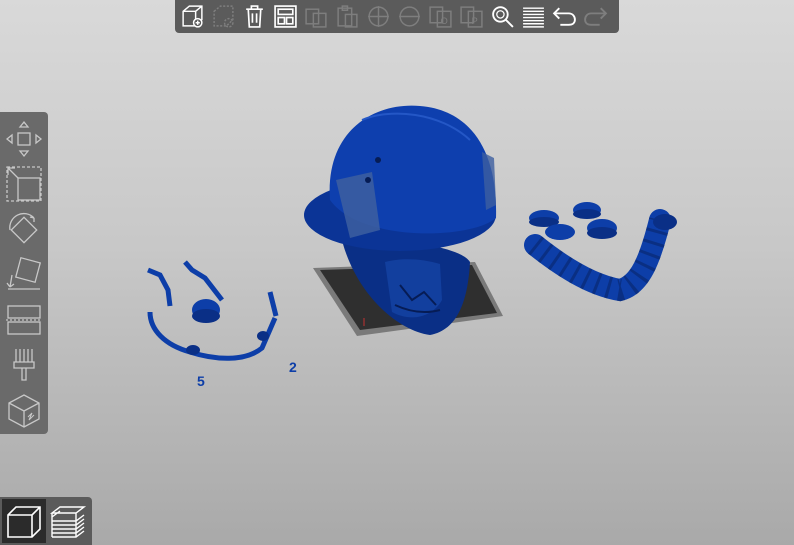 Image resolution: width=794 pixels, height=545 pixels. I want to click on svg-text: O, so click(444, 21).